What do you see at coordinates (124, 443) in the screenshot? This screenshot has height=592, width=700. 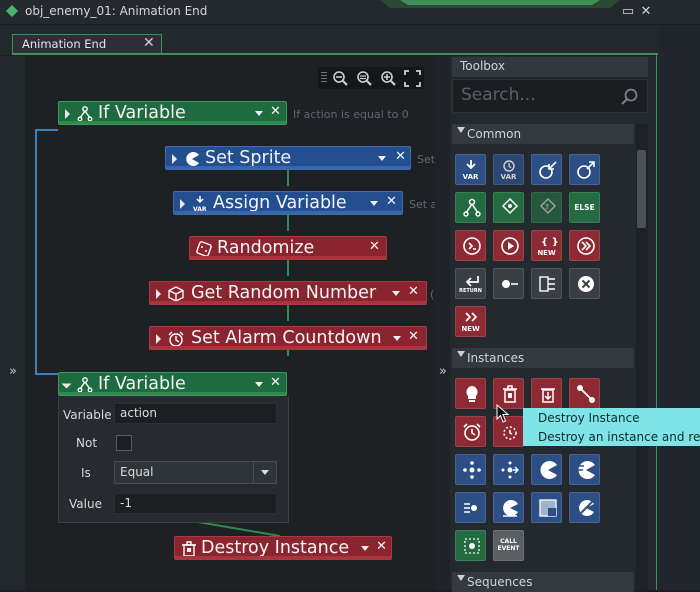 I see `not-checkbox` at bounding box center [124, 443].